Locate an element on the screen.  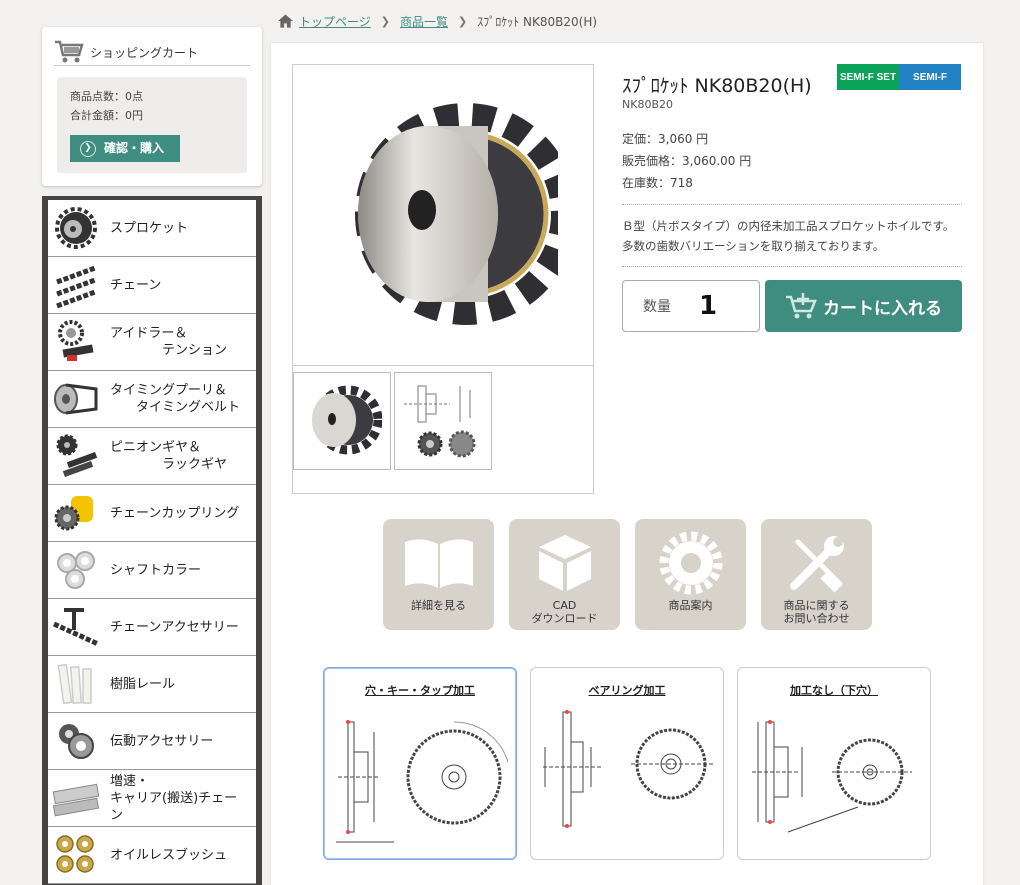
category-item-chain-accessory: チェーンアクセサリー is located at coordinates (152, 627).